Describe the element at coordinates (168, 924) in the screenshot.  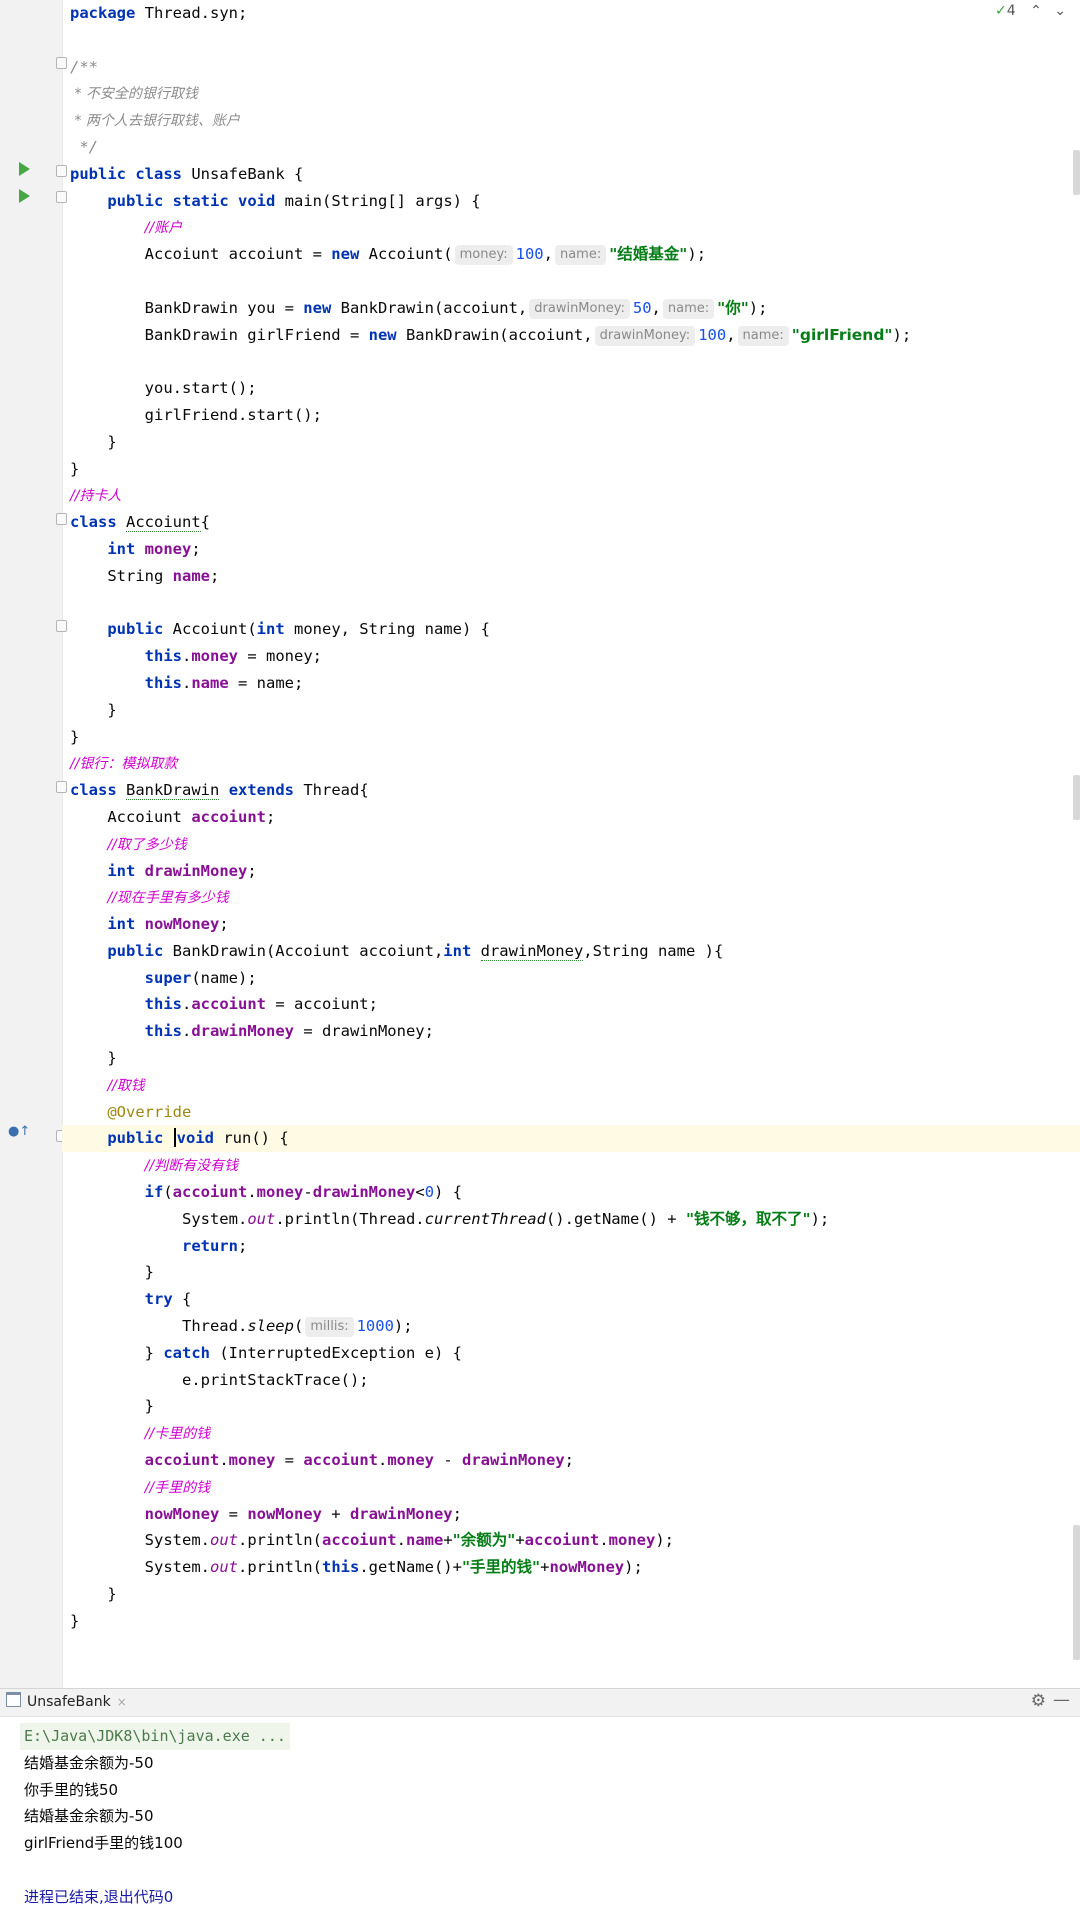
I see `code-line: int nowMoney;` at that location.